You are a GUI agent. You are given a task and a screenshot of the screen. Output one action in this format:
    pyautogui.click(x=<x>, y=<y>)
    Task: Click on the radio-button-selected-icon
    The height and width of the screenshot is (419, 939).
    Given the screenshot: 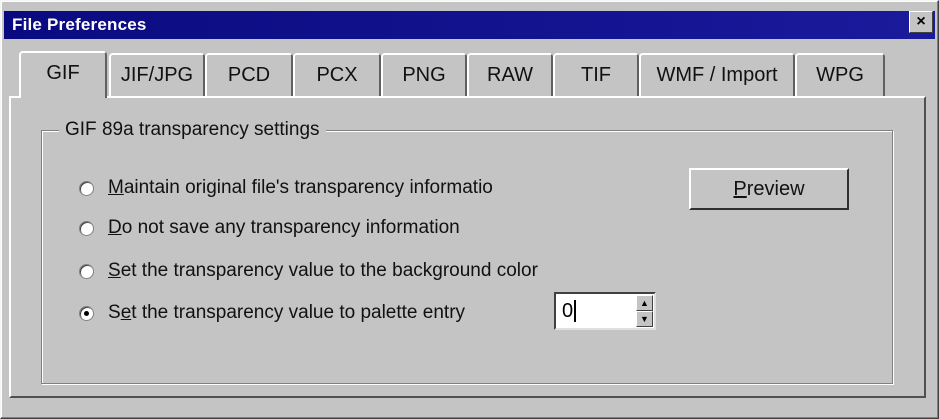 What is the action you would take?
    pyautogui.click(x=86, y=313)
    